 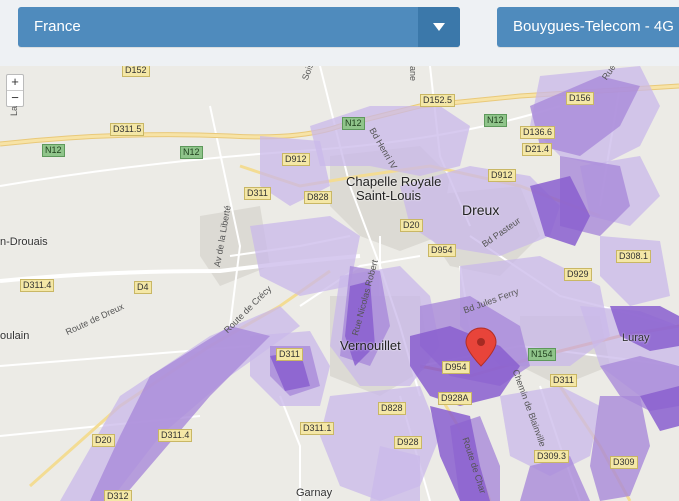 What do you see at coordinates (563, 380) in the screenshot?
I see `road-shield-d311-c: D311` at bounding box center [563, 380].